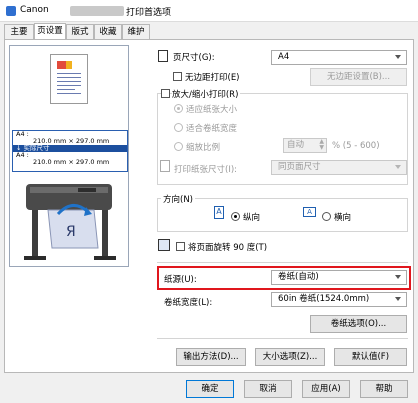 This screenshot has height=403, width=418. I want to click on scale-value: 自动, so click(296, 145).